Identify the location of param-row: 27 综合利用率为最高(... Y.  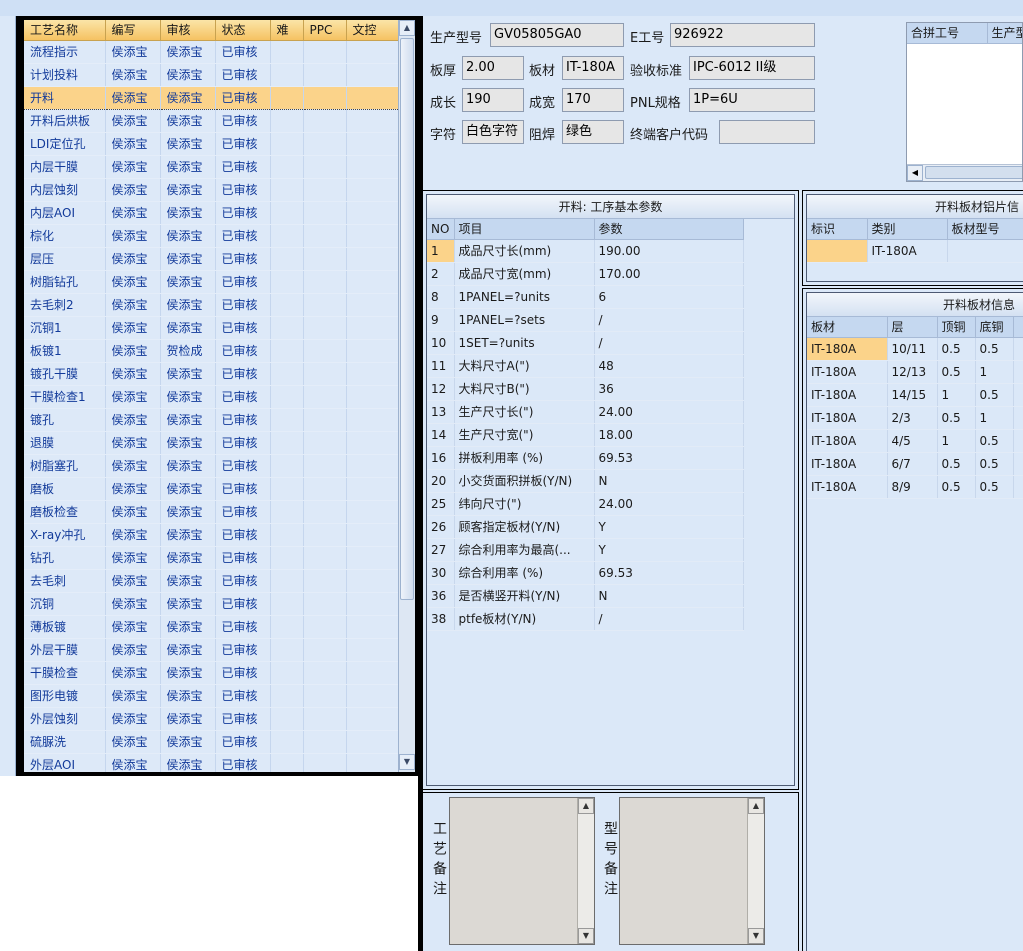
(585, 550).